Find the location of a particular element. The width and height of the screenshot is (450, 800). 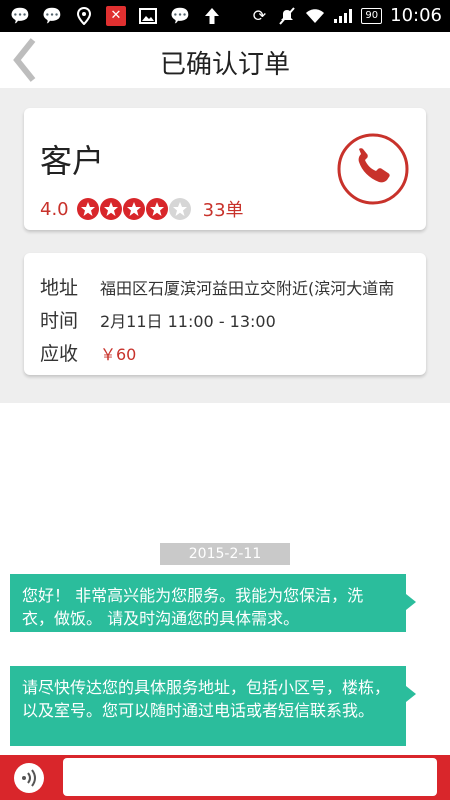

phone-icon is located at coordinates (373, 169).